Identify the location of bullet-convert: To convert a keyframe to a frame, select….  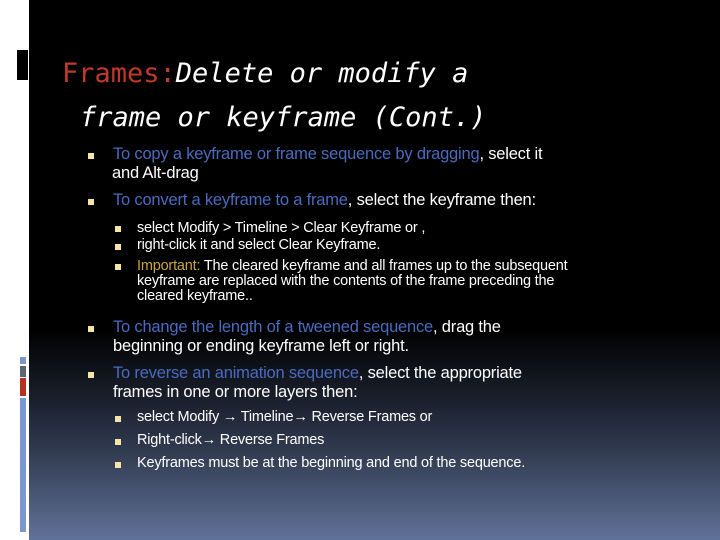
(324, 200).